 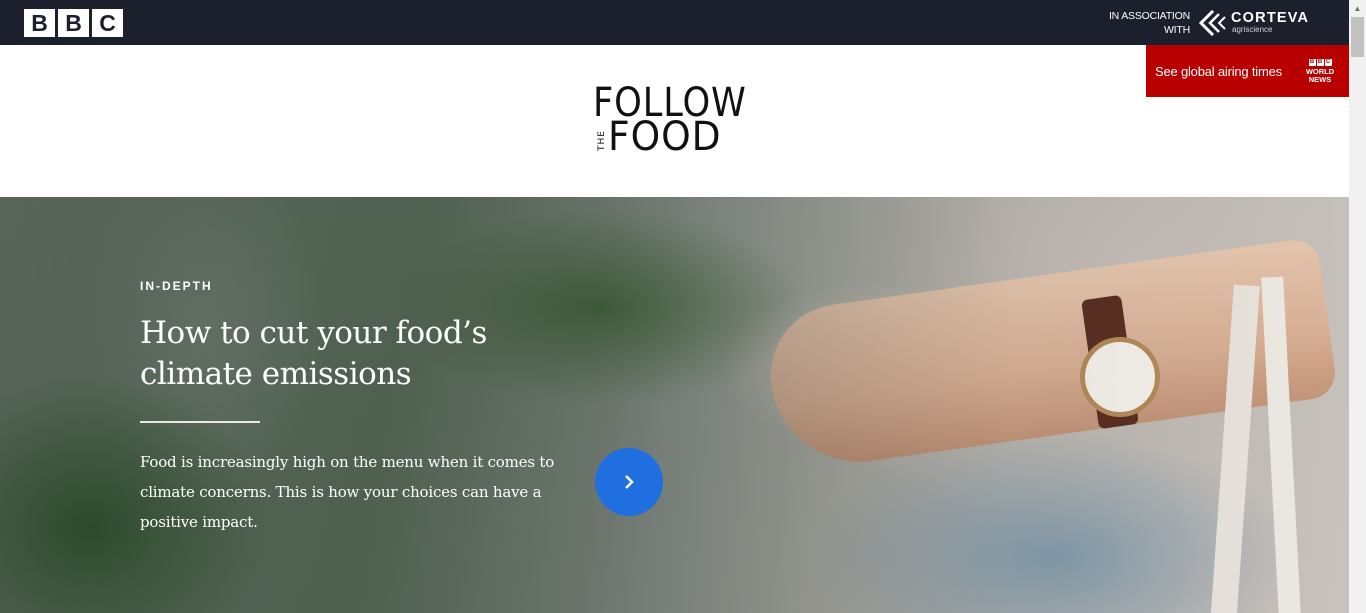 What do you see at coordinates (1218, 71) in the screenshot?
I see `airing-times-label: See global airing times` at bounding box center [1218, 71].